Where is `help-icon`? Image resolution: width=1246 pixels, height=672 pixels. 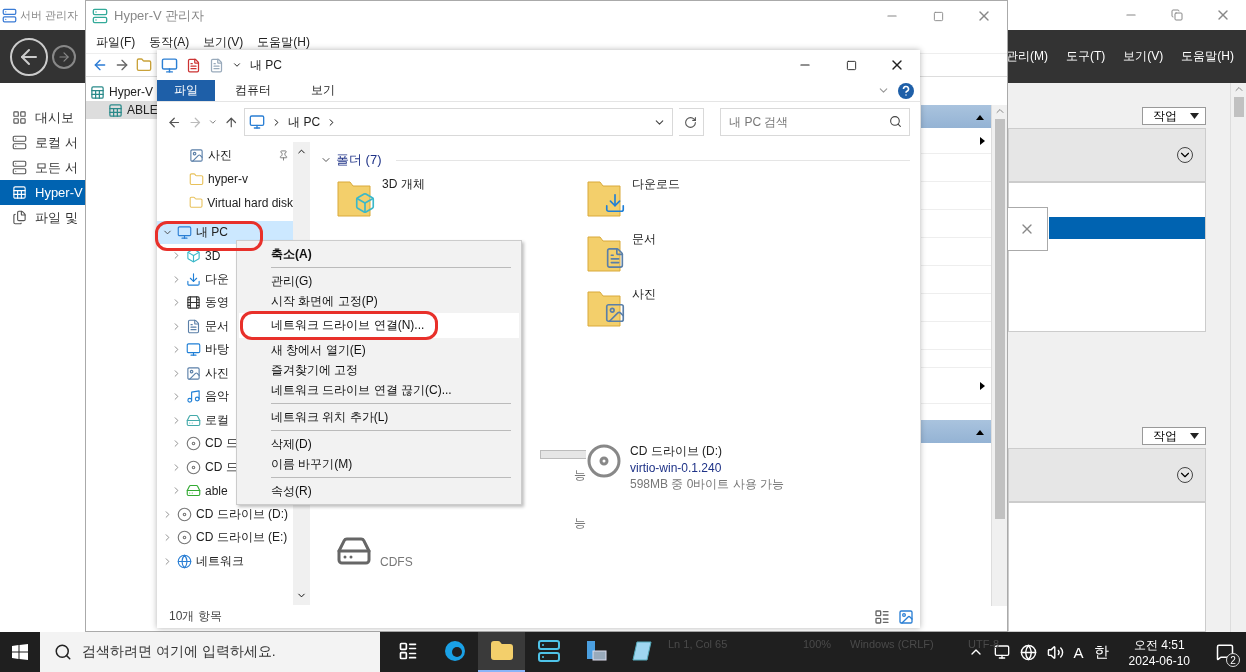
help-icon is located at coordinates (906, 90).